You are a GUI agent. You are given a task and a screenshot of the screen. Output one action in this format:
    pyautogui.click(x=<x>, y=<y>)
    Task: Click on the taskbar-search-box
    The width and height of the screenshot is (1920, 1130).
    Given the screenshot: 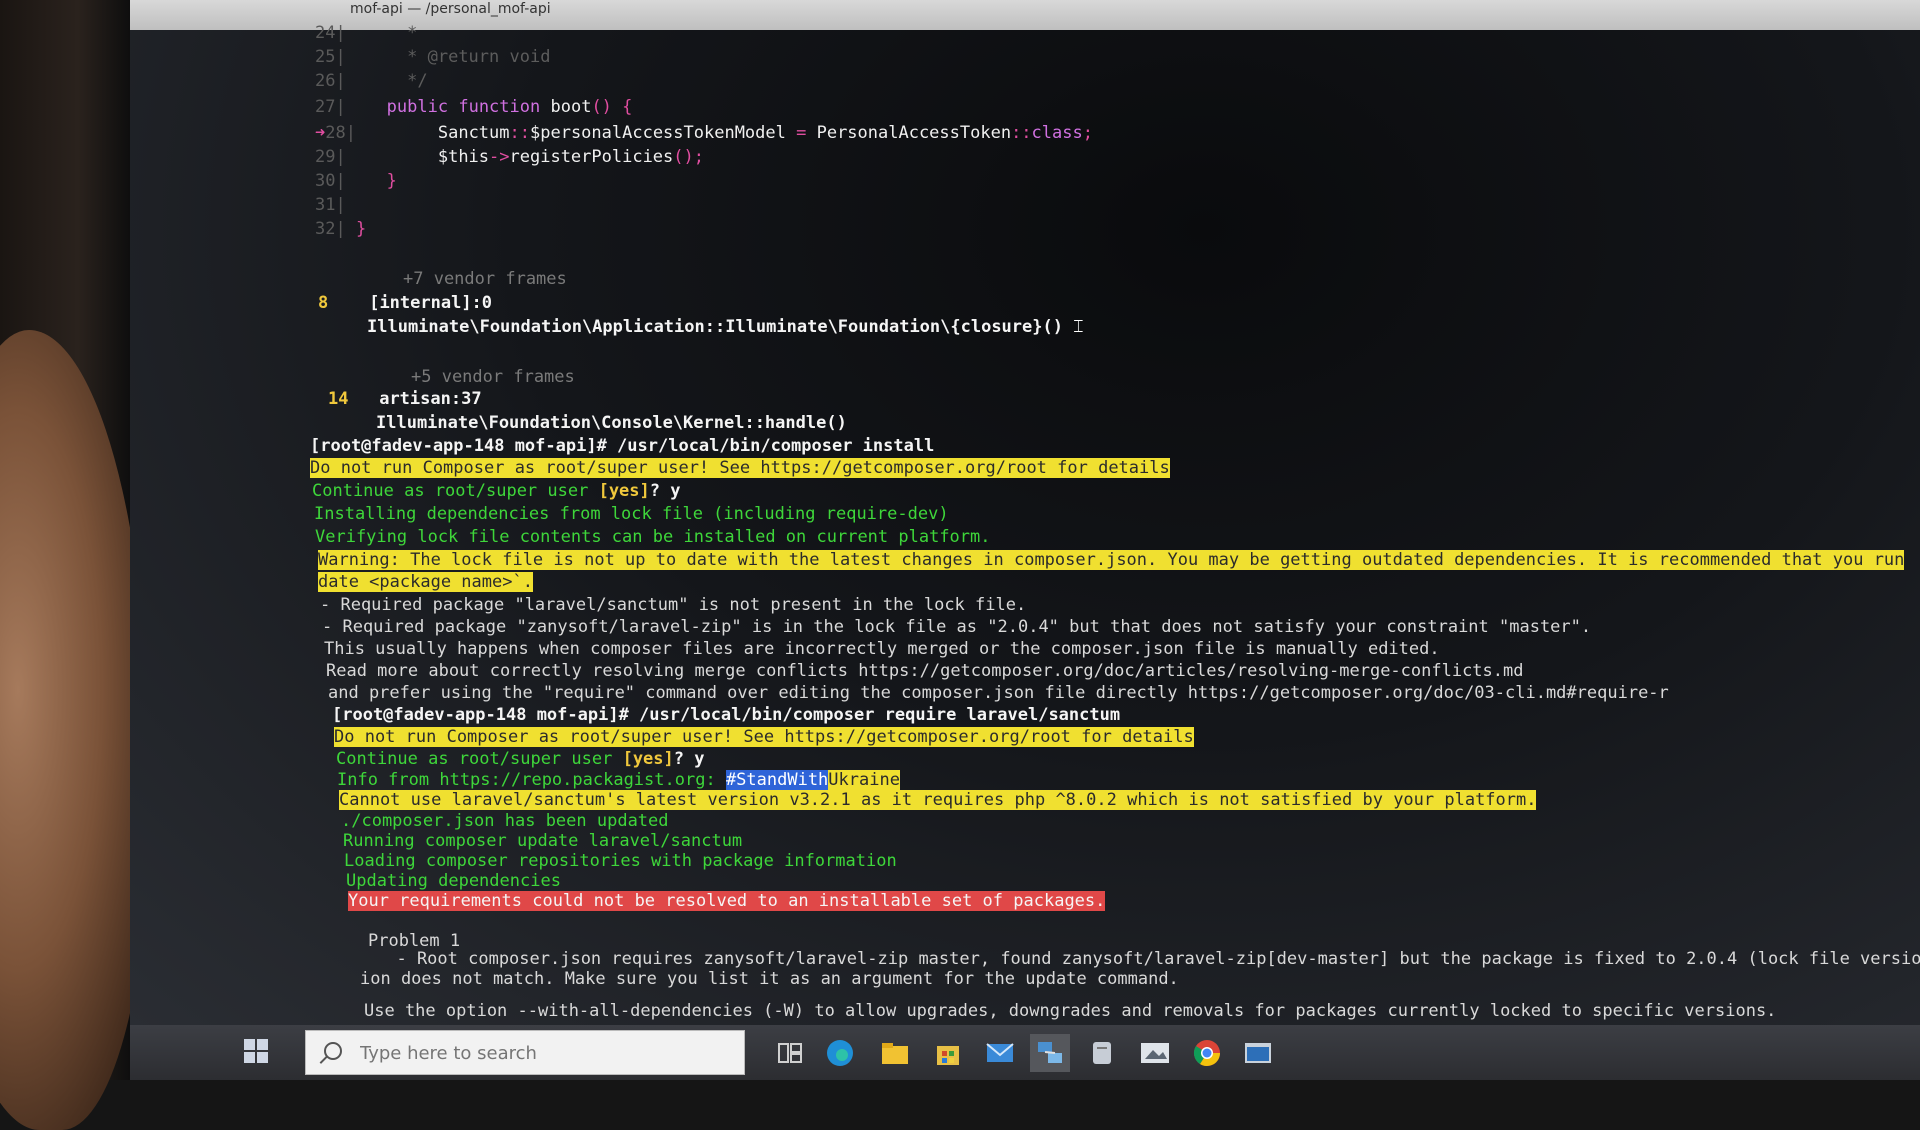 What is the action you would take?
    pyautogui.click(x=525, y=1052)
    